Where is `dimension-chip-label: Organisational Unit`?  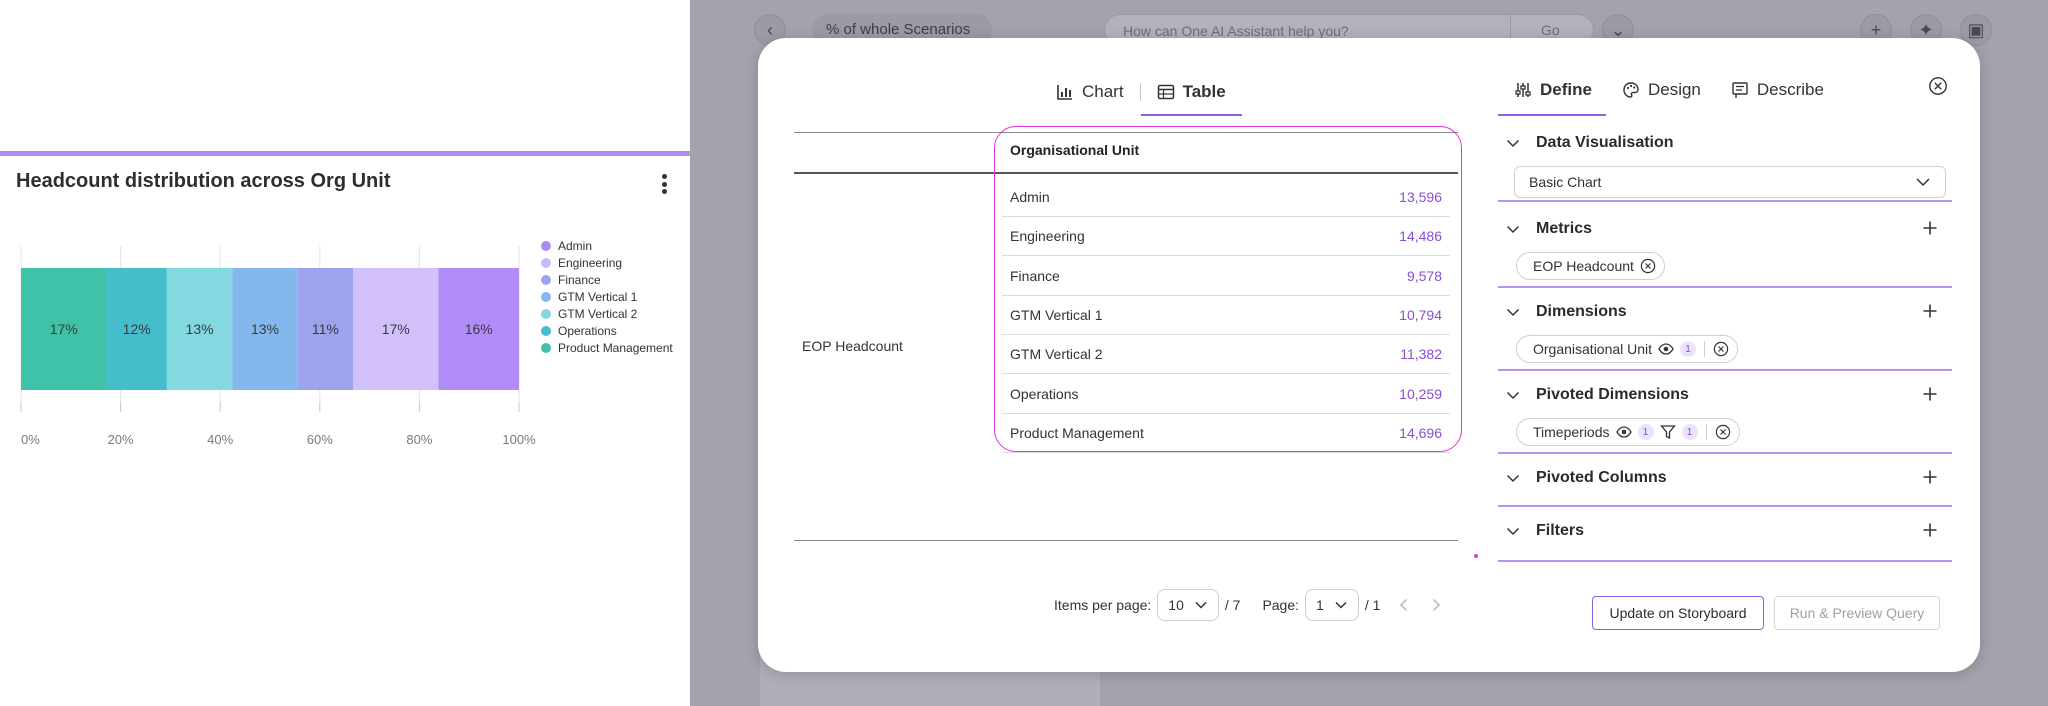 dimension-chip-label: Organisational Unit is located at coordinates (1593, 349).